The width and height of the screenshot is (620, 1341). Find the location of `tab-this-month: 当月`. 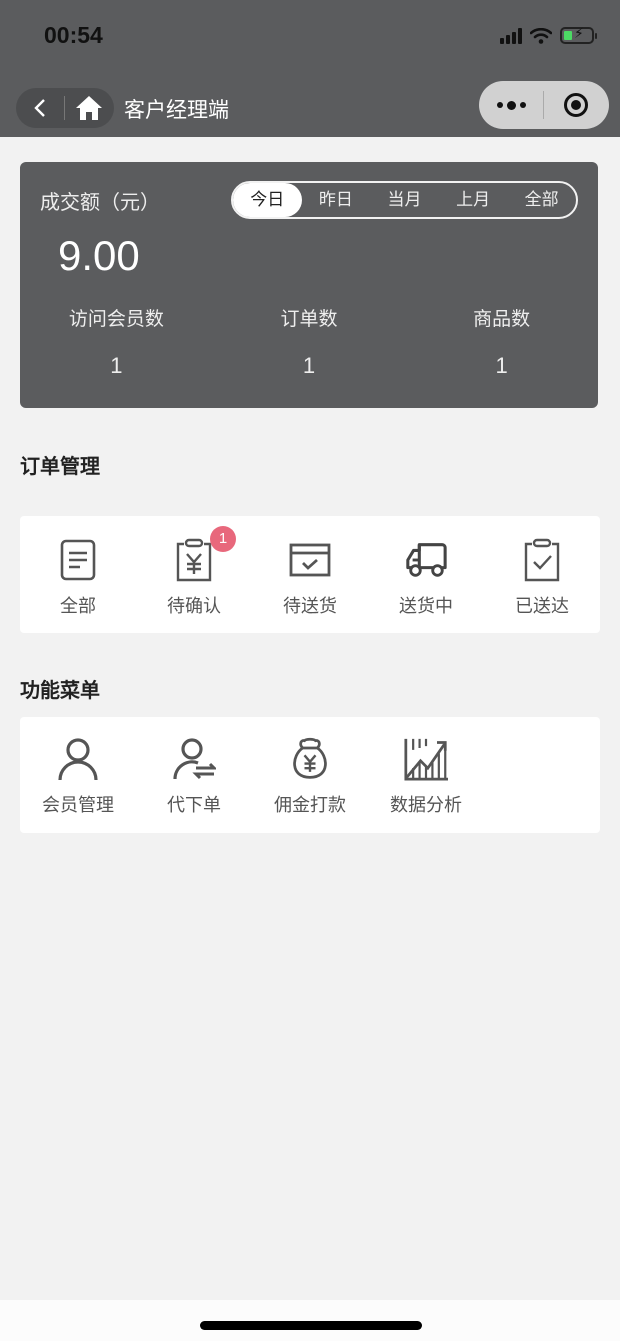

tab-this-month: 当月 is located at coordinates (404, 200).